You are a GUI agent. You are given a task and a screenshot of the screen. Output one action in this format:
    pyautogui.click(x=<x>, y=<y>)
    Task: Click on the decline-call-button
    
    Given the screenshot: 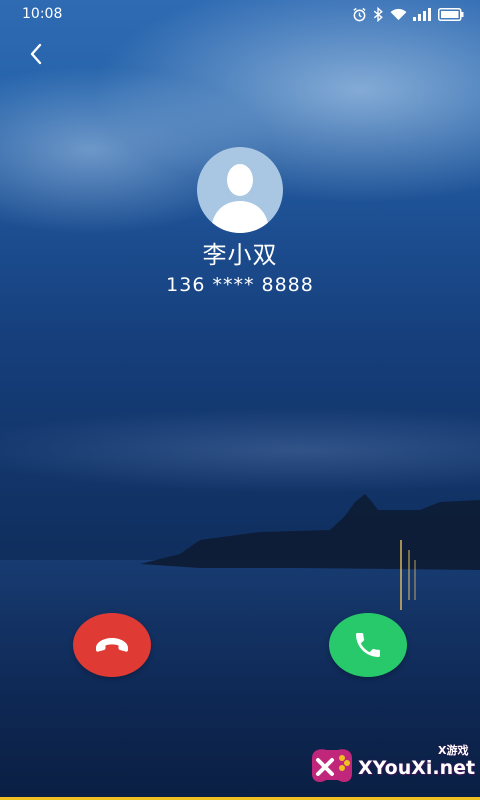 What is the action you would take?
    pyautogui.click(x=112, y=645)
    